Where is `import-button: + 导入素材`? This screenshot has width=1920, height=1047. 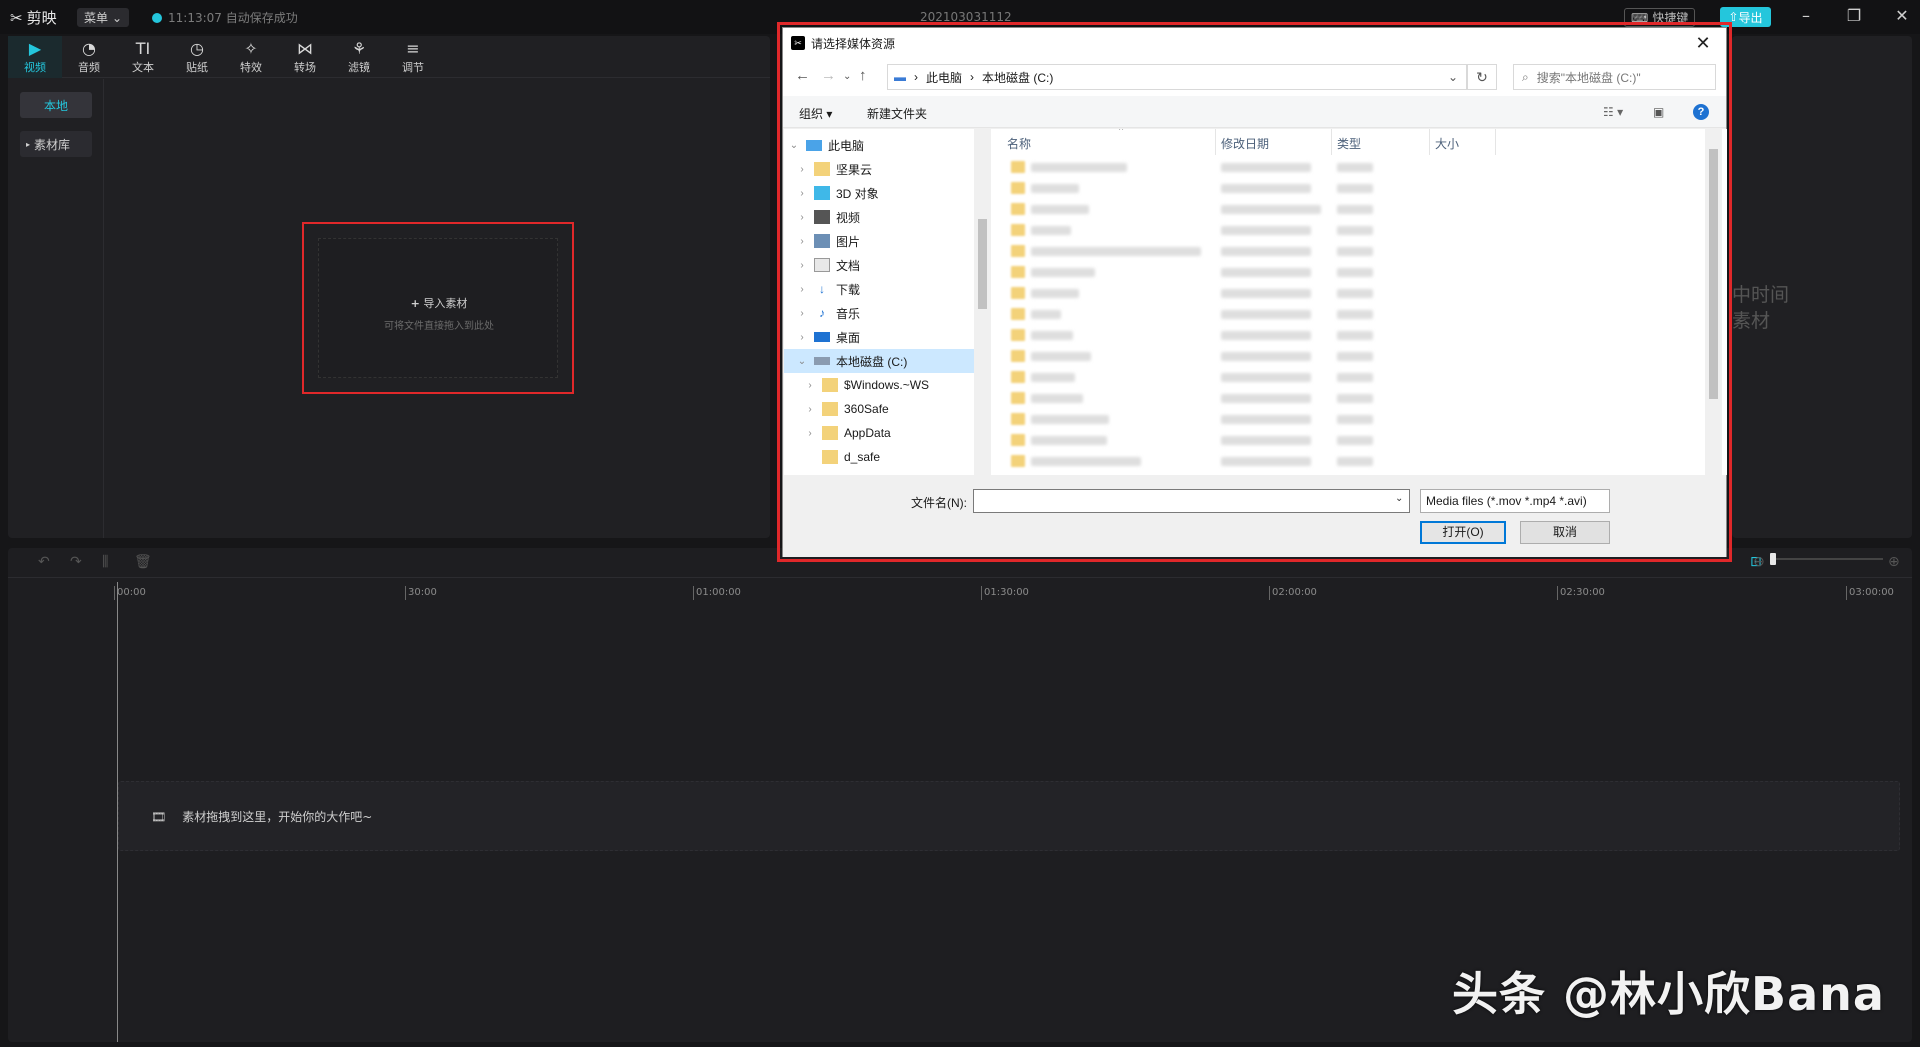 import-button: + 导入素材 is located at coordinates (439, 303).